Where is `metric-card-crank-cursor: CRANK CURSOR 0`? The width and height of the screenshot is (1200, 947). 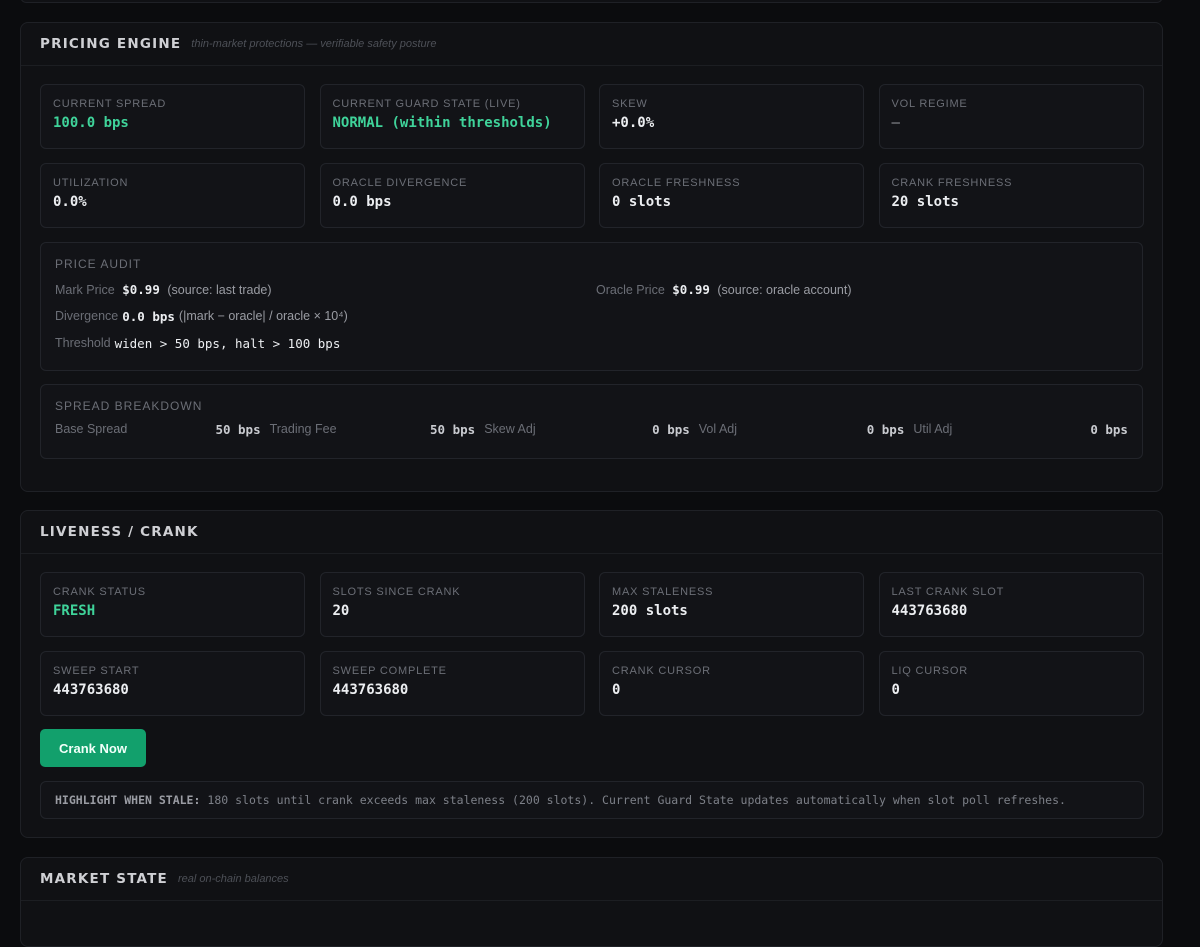 metric-card-crank-cursor: CRANK CURSOR 0 is located at coordinates (731, 683).